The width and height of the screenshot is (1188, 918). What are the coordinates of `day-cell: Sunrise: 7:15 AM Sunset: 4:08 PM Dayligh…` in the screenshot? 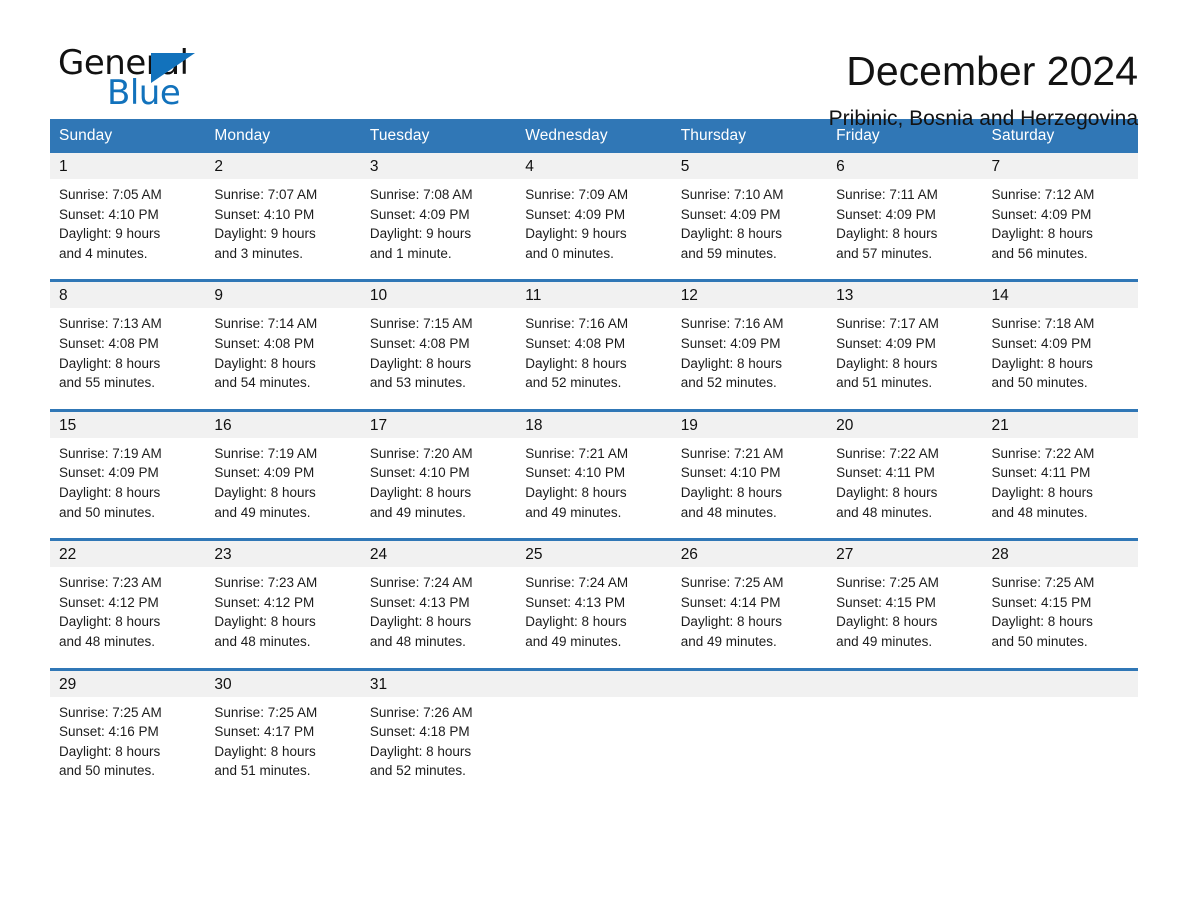 It's located at (438, 359).